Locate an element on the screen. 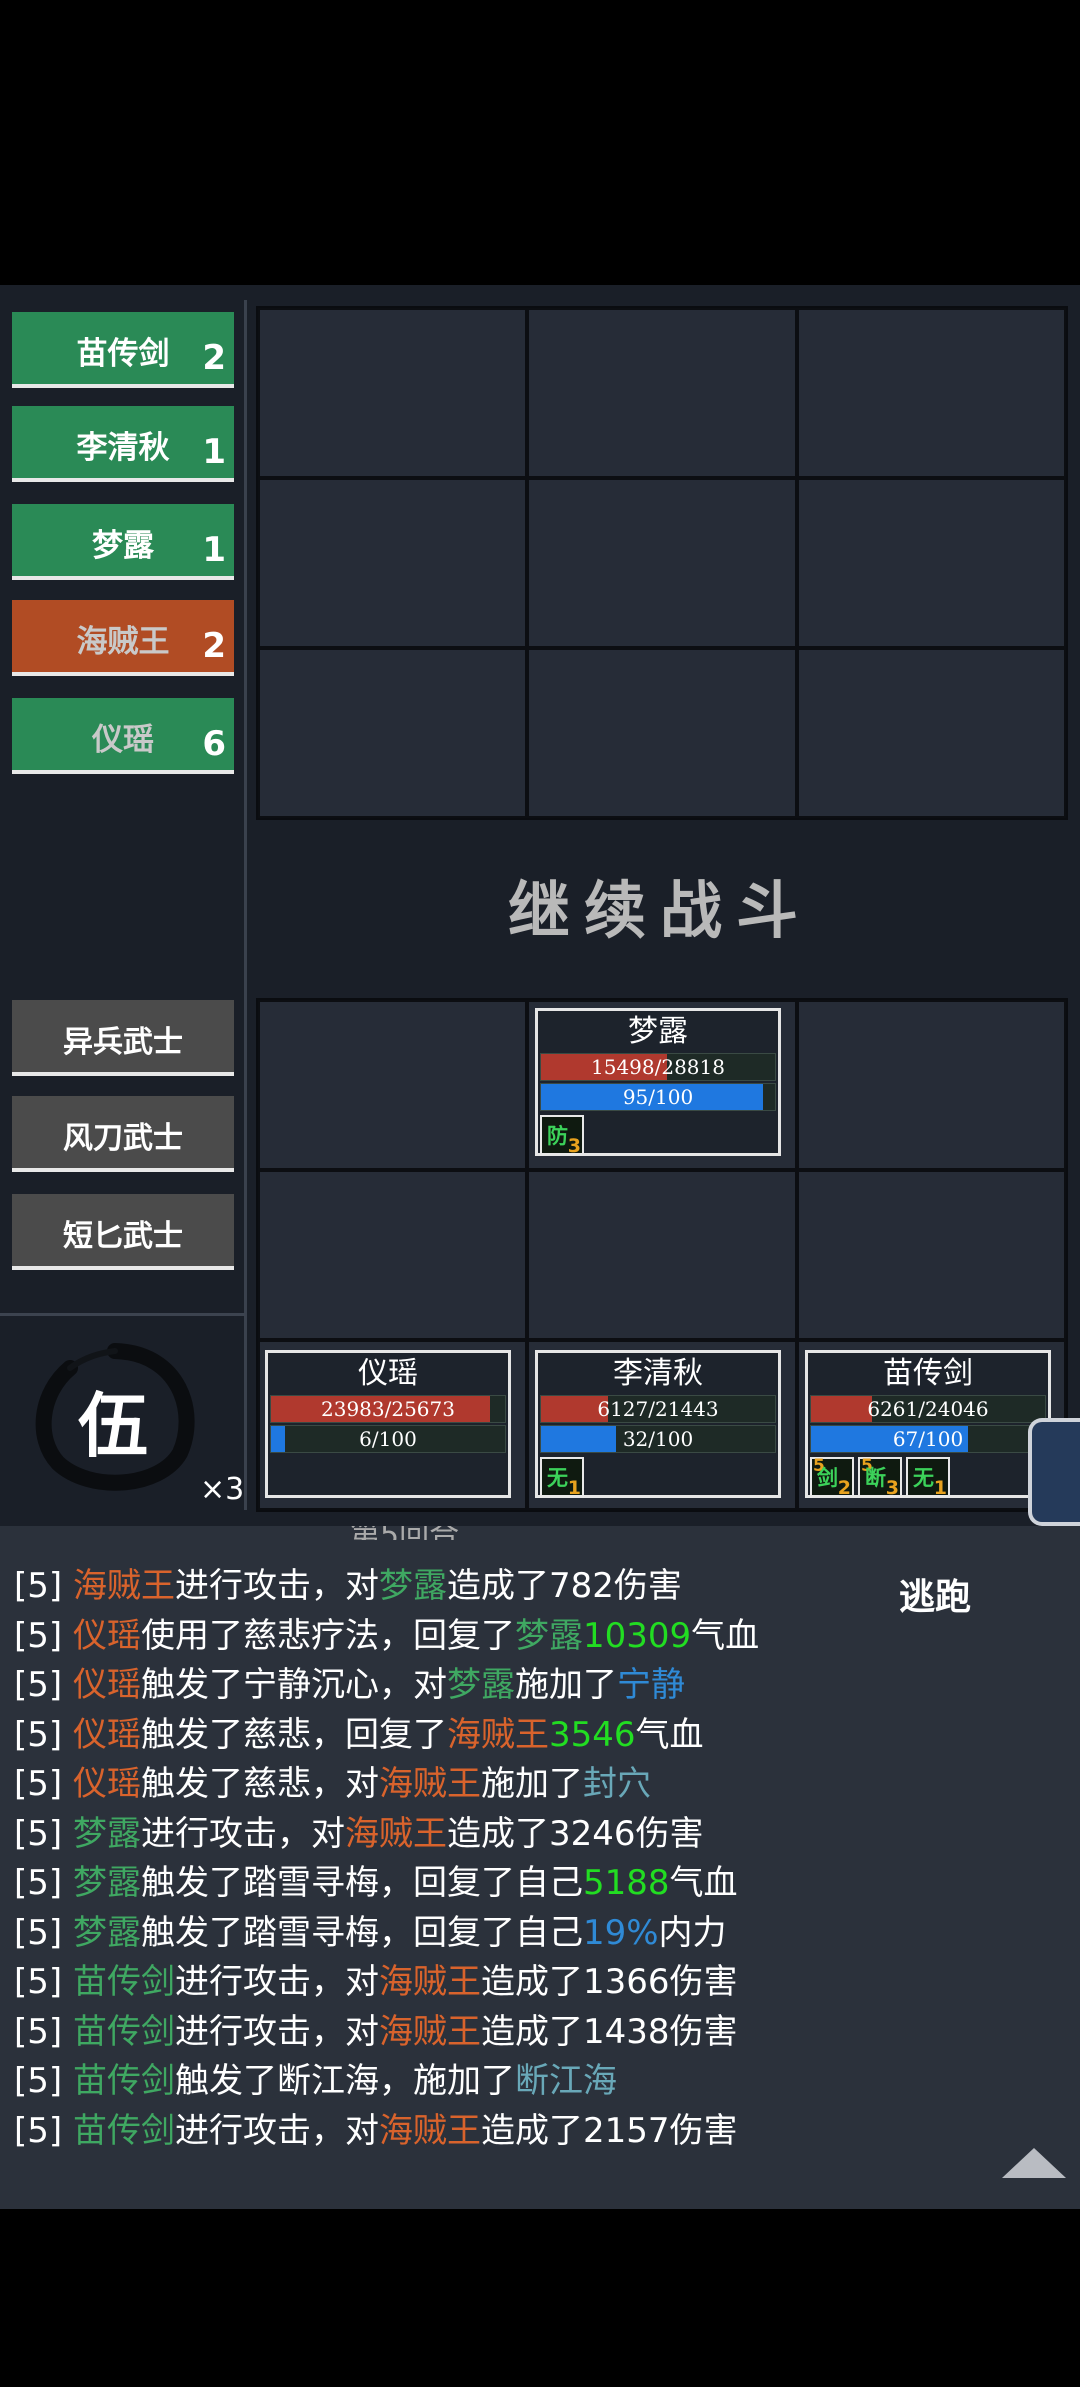 The height and width of the screenshot is (2387, 1080). hp-text: 15498/28818 is located at coordinates (658, 1067).